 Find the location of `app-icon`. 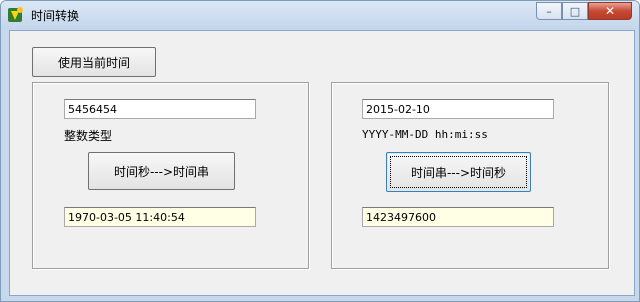

app-icon is located at coordinates (15, 14).